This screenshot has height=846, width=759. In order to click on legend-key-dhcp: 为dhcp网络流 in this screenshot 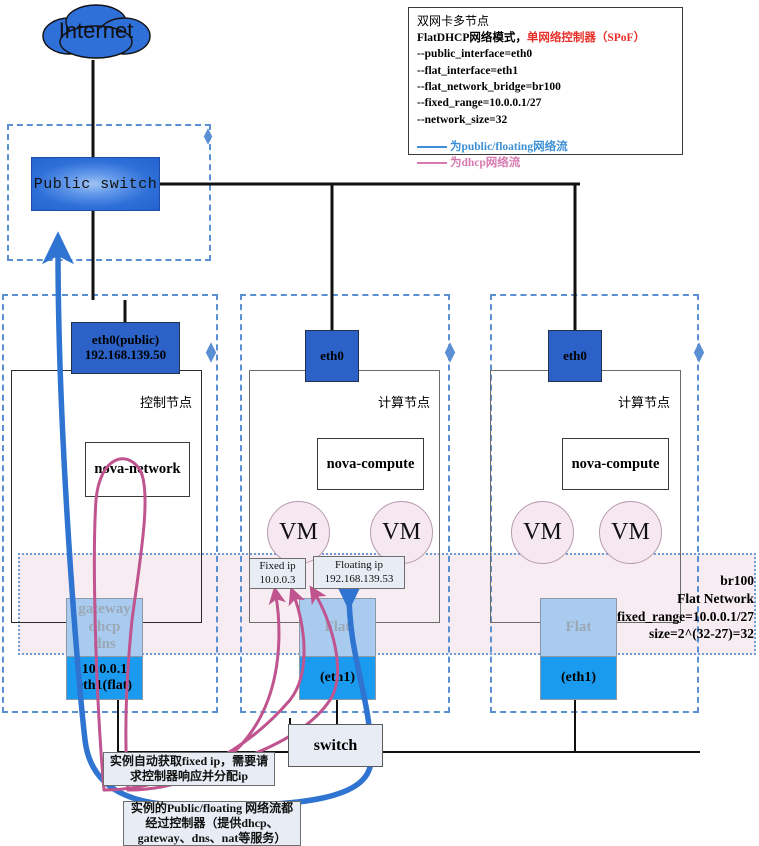, I will do `click(546, 163)`.